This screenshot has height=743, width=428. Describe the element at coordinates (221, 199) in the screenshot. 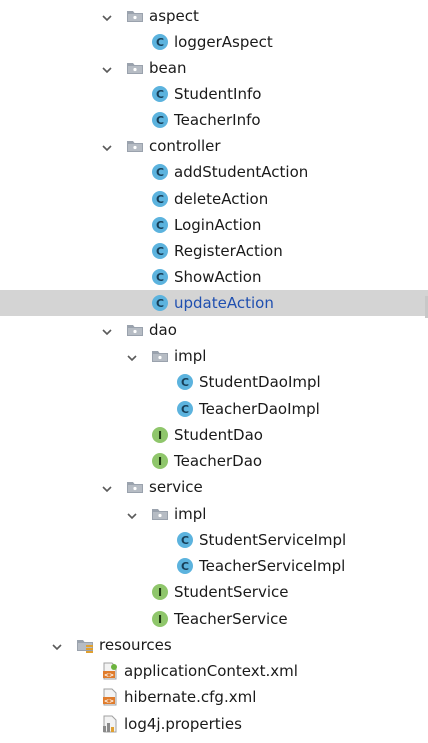

I see `tree-item-label: deleteAction` at that location.